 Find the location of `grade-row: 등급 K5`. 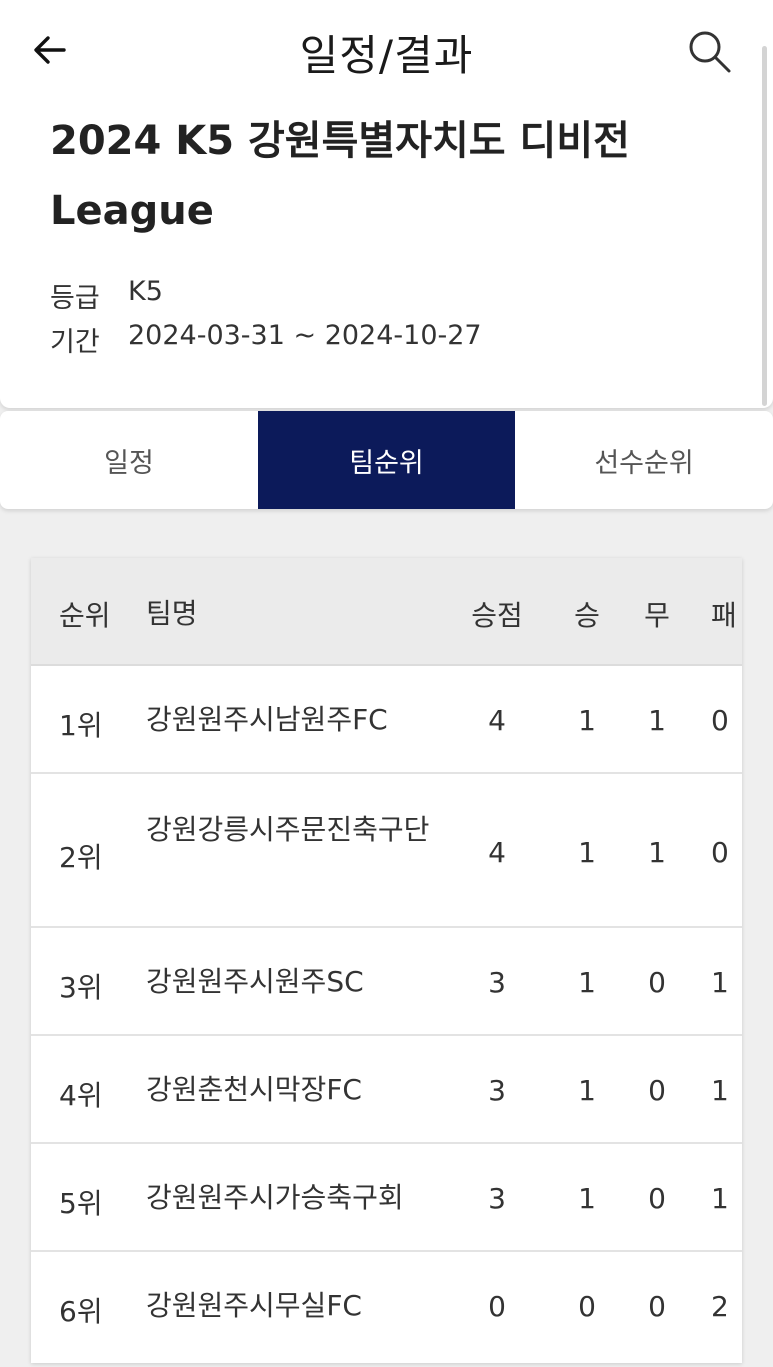

grade-row: 등급 K5 is located at coordinates (106, 295).